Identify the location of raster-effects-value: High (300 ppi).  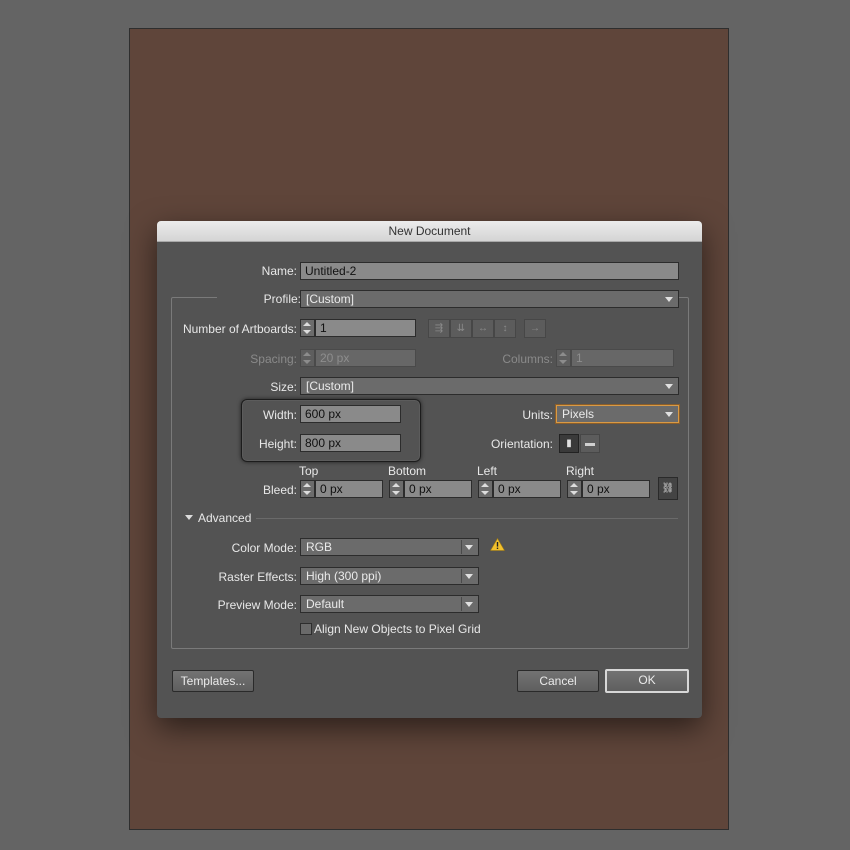
(344, 576).